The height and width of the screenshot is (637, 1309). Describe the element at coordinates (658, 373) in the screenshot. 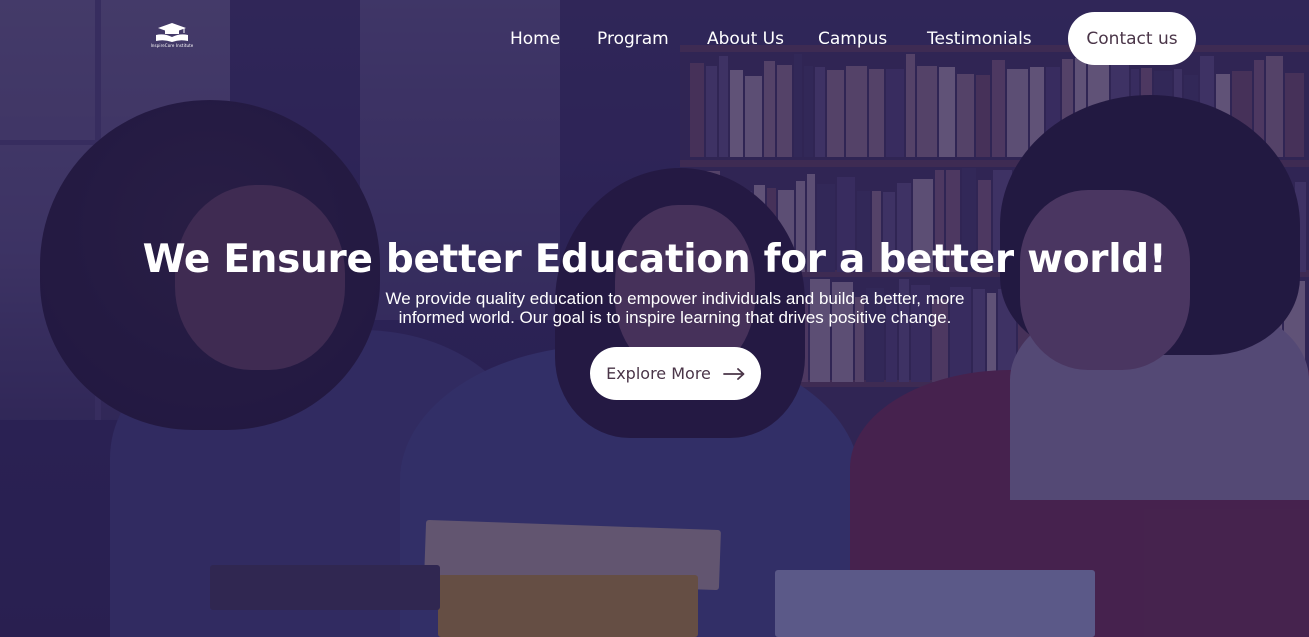

I see `explore-more-label: Explore More` at that location.